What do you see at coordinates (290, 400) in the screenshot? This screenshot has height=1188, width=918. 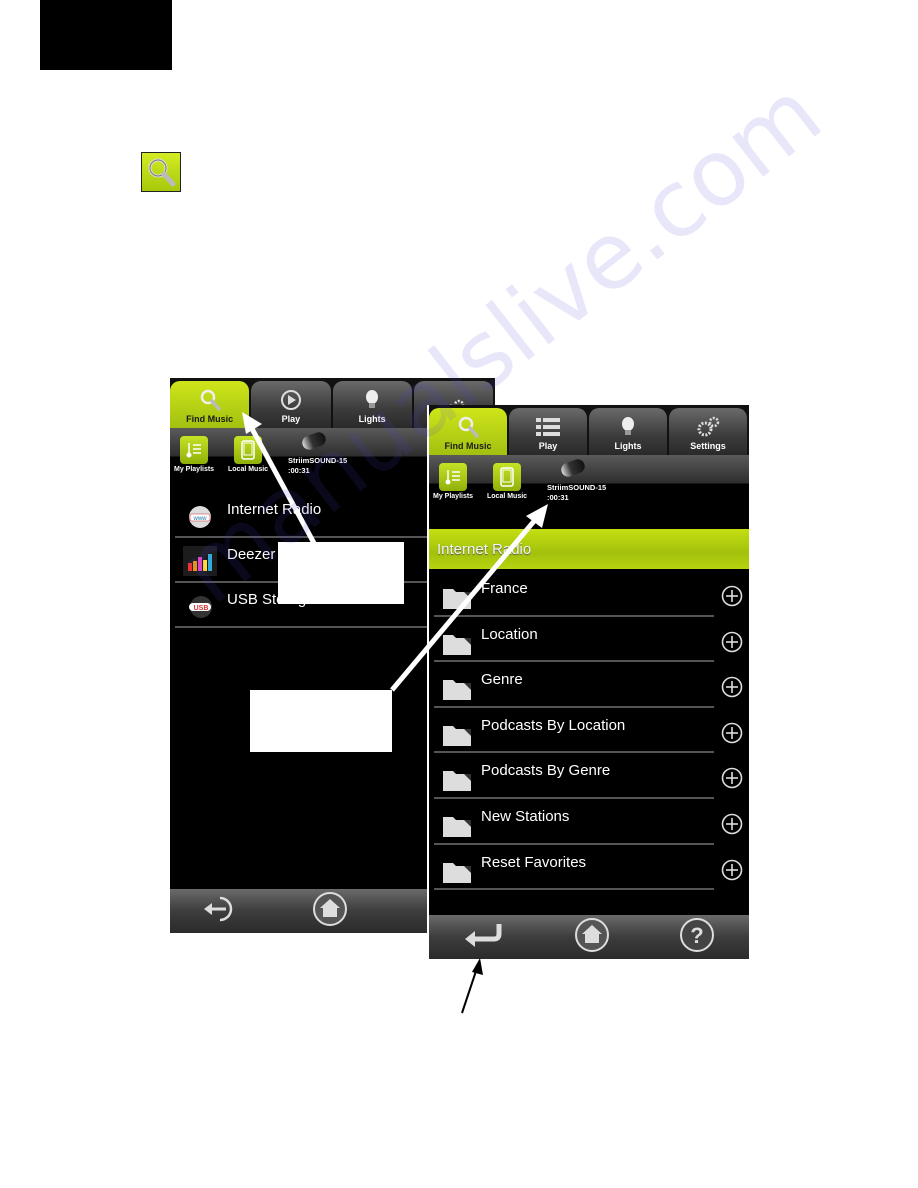 I see `play-circle-icon` at bounding box center [290, 400].